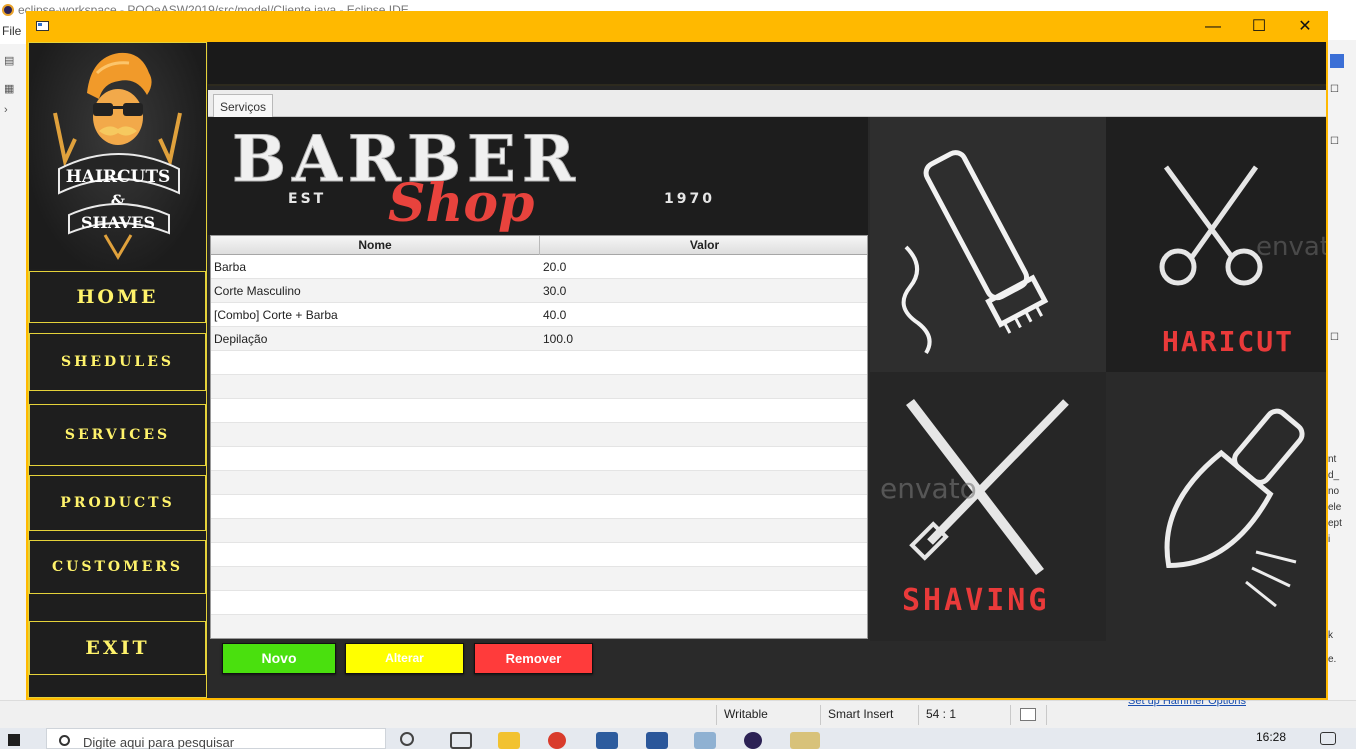 This screenshot has height=749, width=1356. I want to click on nav-home-button: HOME, so click(117, 297).